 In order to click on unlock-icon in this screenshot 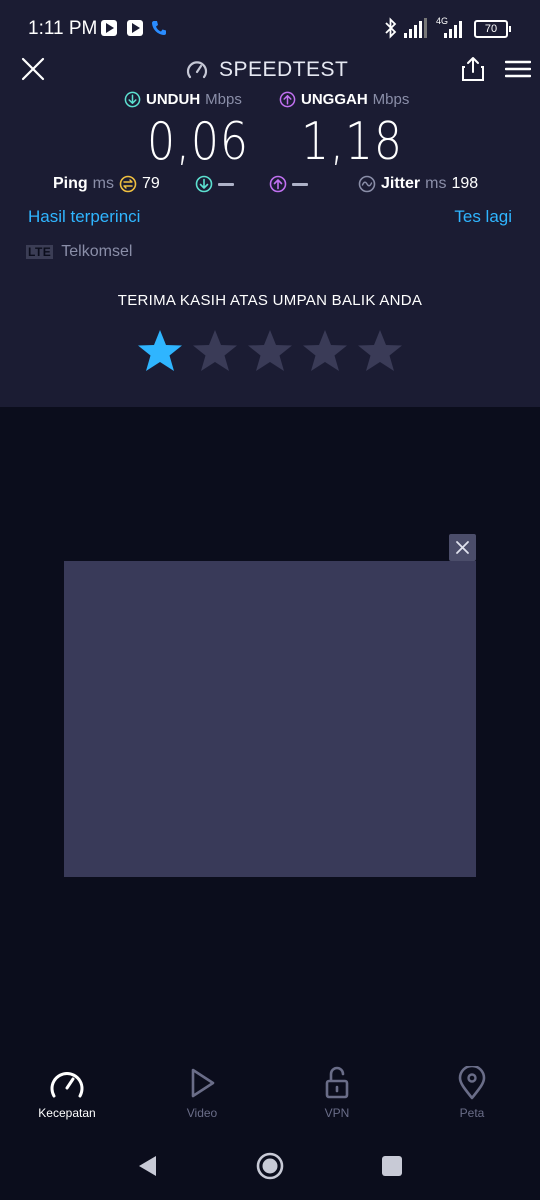, I will do `click(337, 1082)`.